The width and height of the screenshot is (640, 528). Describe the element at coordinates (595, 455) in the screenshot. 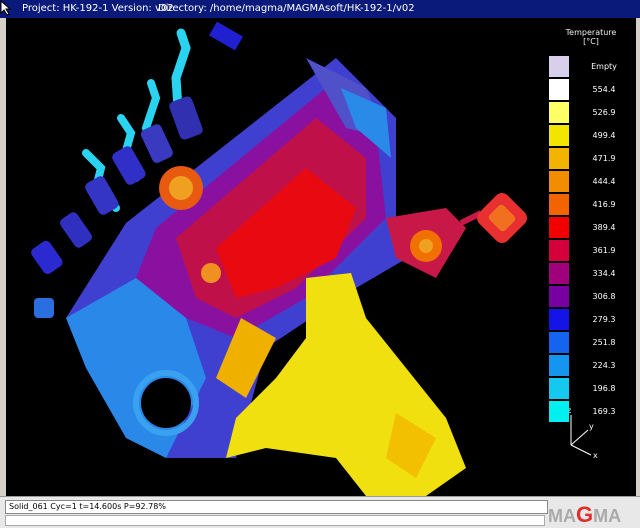

I see `axis-x-label: x` at that location.